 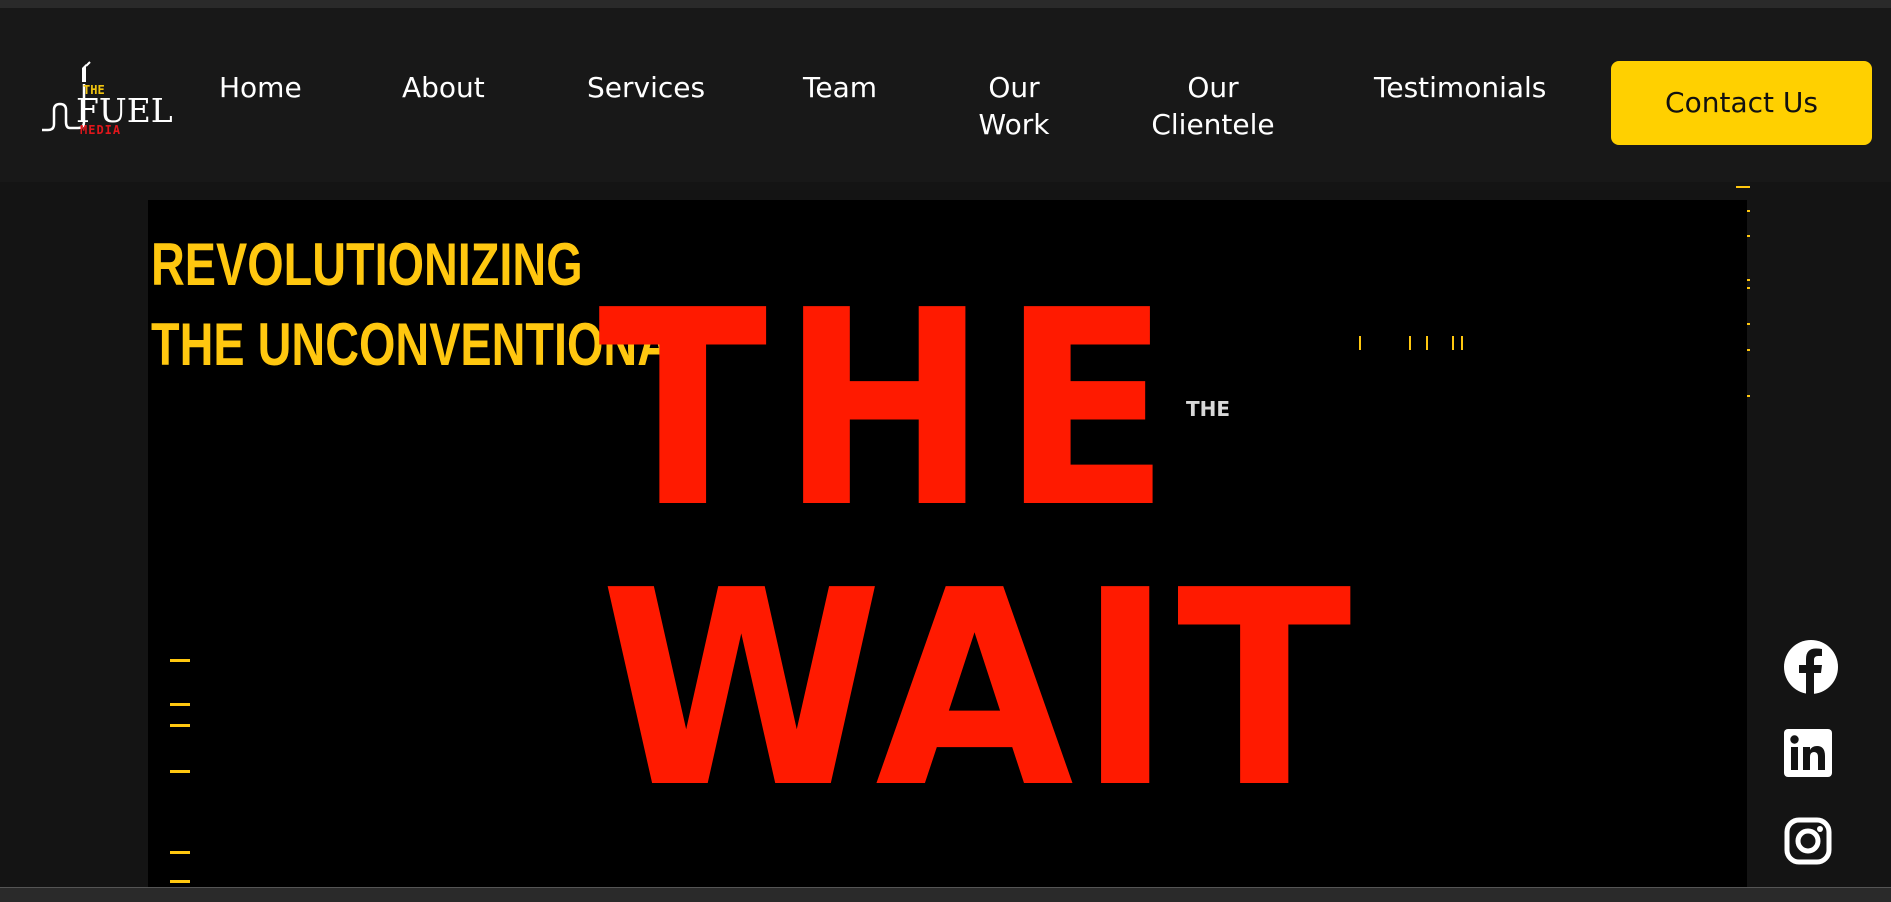 What do you see at coordinates (101, 130) in the screenshot?
I see `logo-media-text: MEDIA` at bounding box center [101, 130].